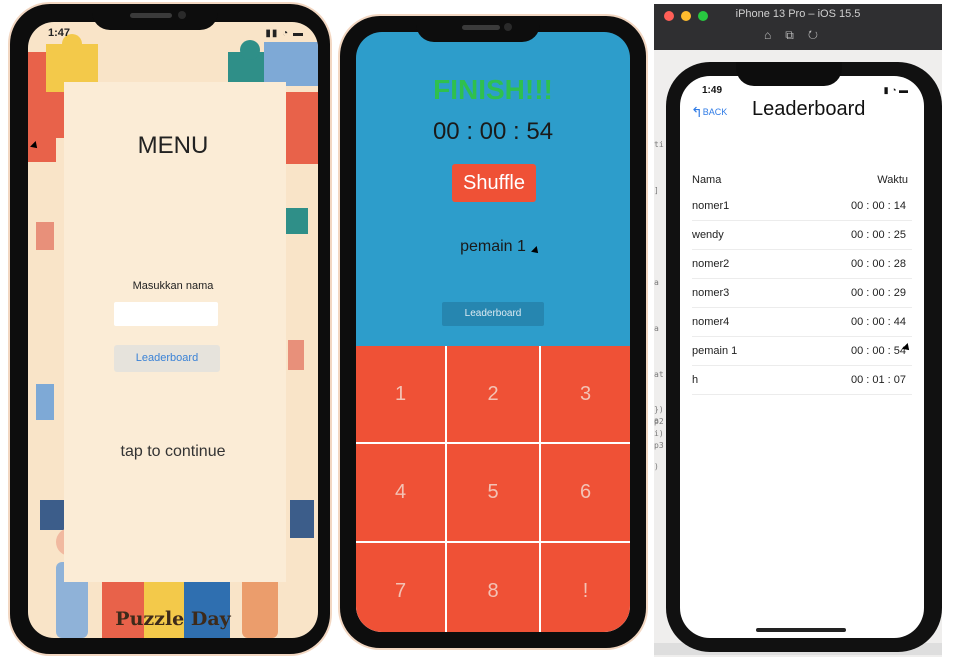 This screenshot has height=657, width=960. What do you see at coordinates (878, 293) in the screenshot?
I see `row-time: 00 : 00 : 29` at bounding box center [878, 293].